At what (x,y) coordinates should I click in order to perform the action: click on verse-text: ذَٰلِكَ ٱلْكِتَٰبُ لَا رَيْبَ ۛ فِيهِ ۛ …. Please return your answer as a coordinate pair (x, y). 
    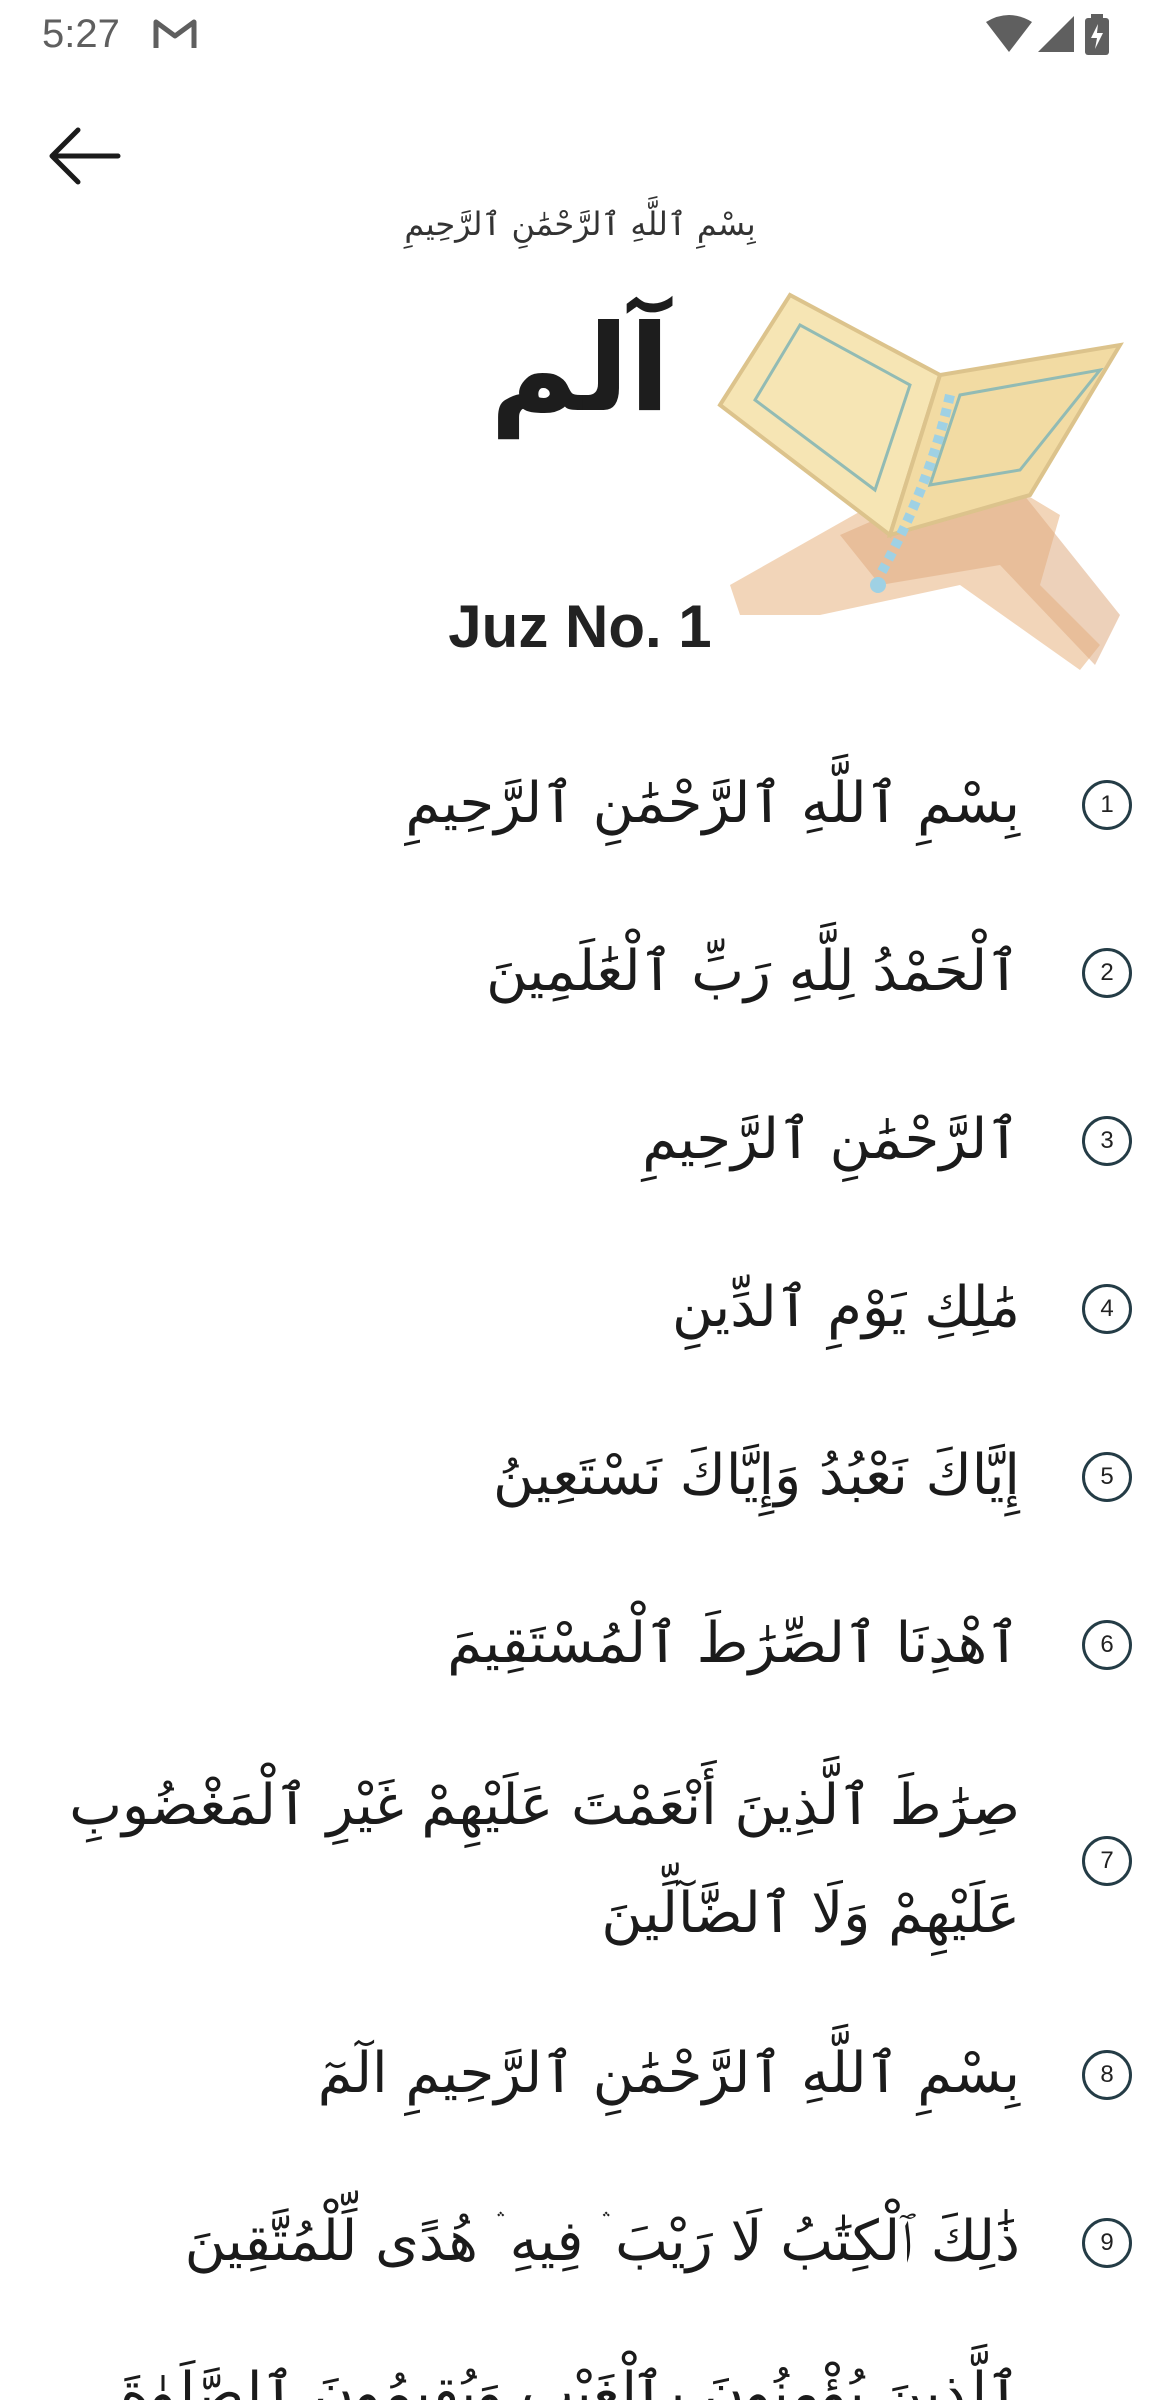
    Looking at the image, I should click on (602, 2241).